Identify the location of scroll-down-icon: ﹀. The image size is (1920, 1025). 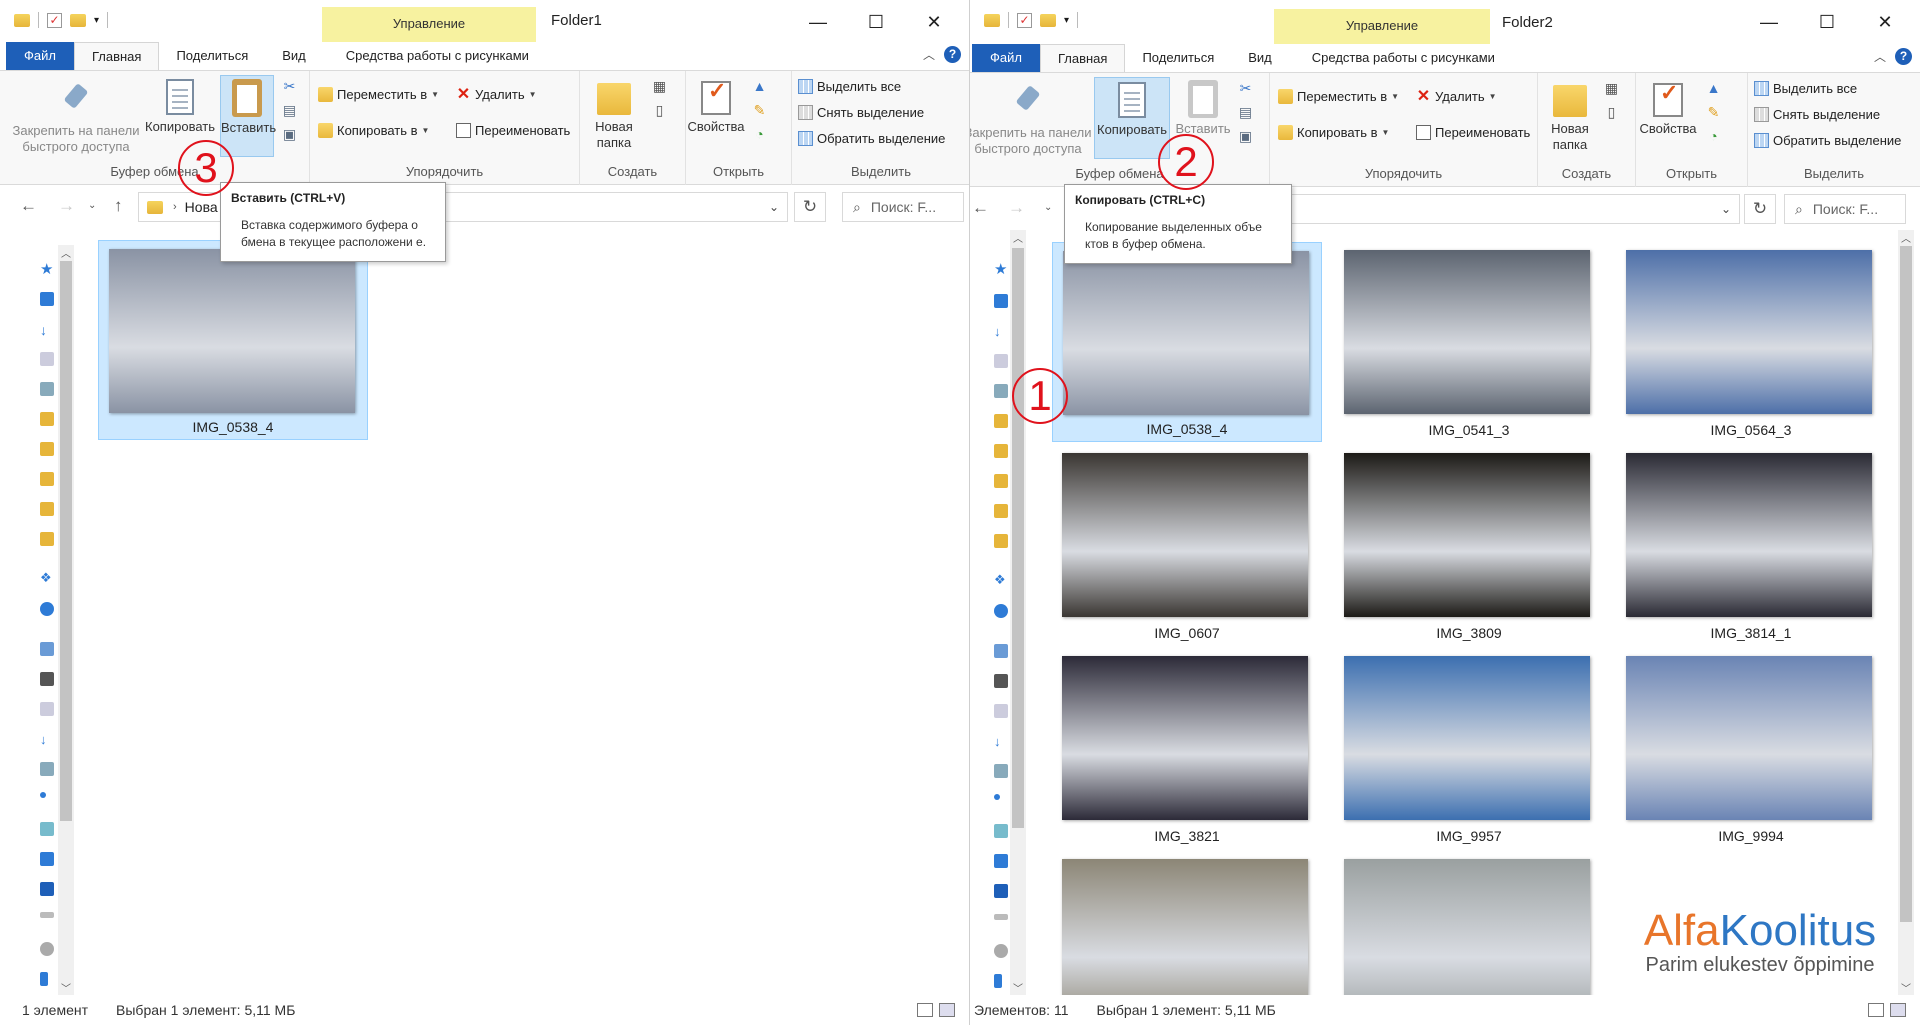
(1018, 987).